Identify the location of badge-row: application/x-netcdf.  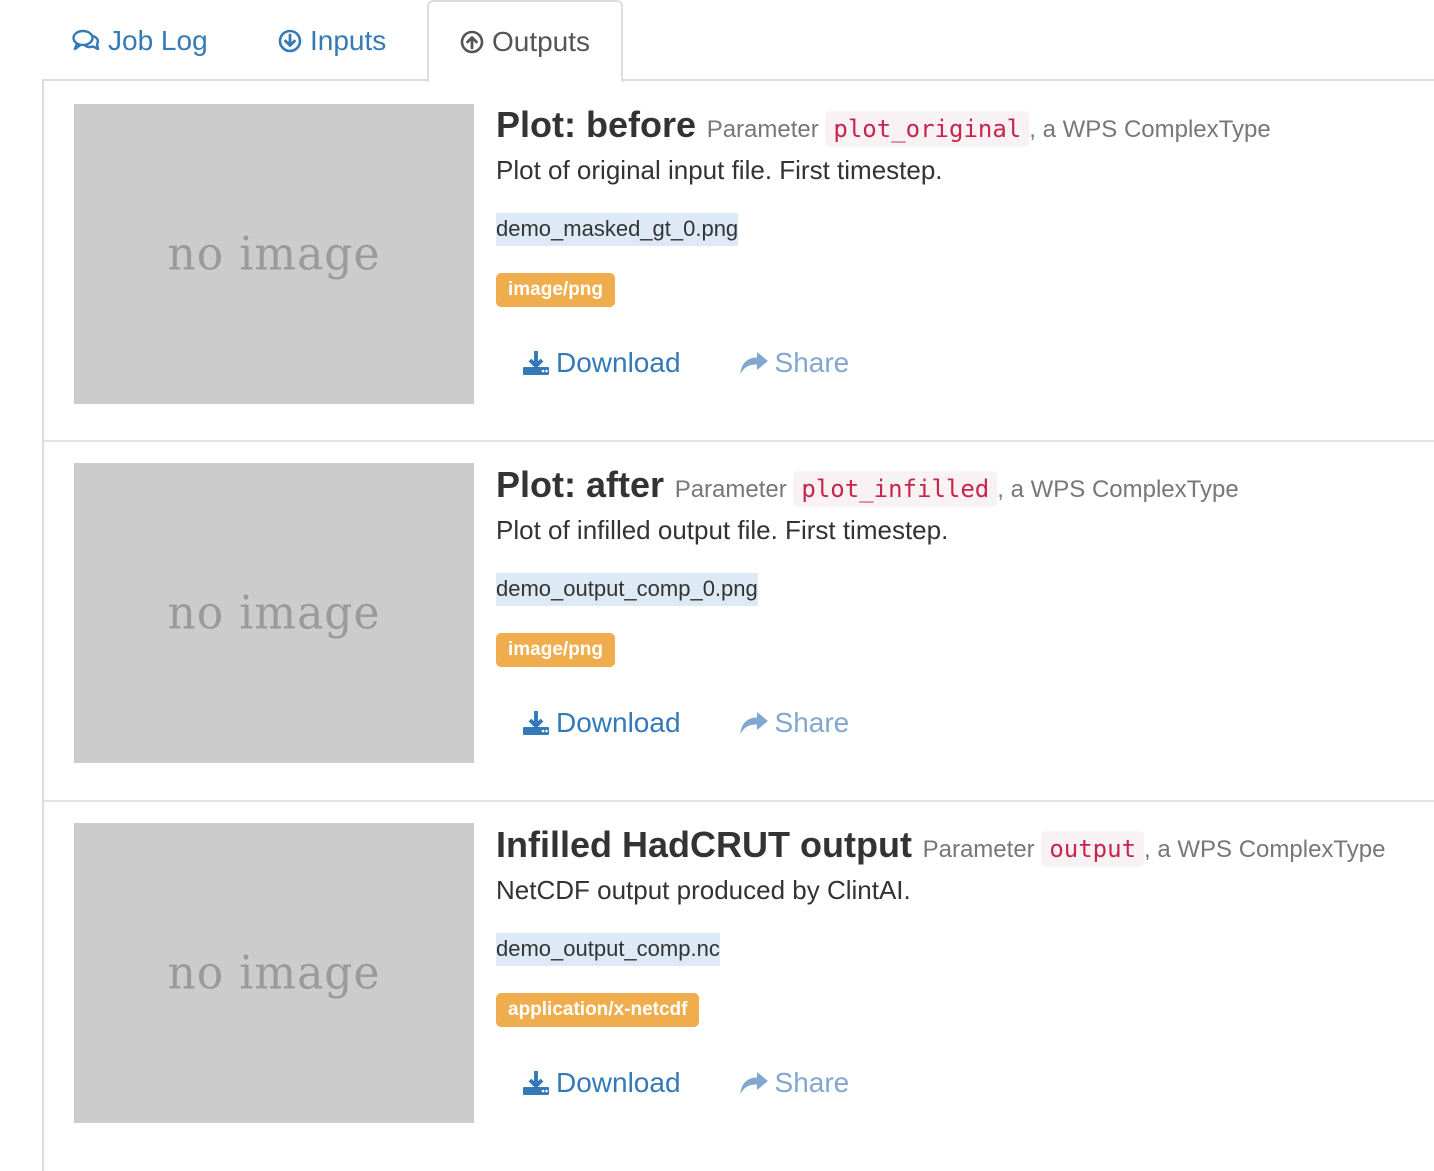
(965, 1011).